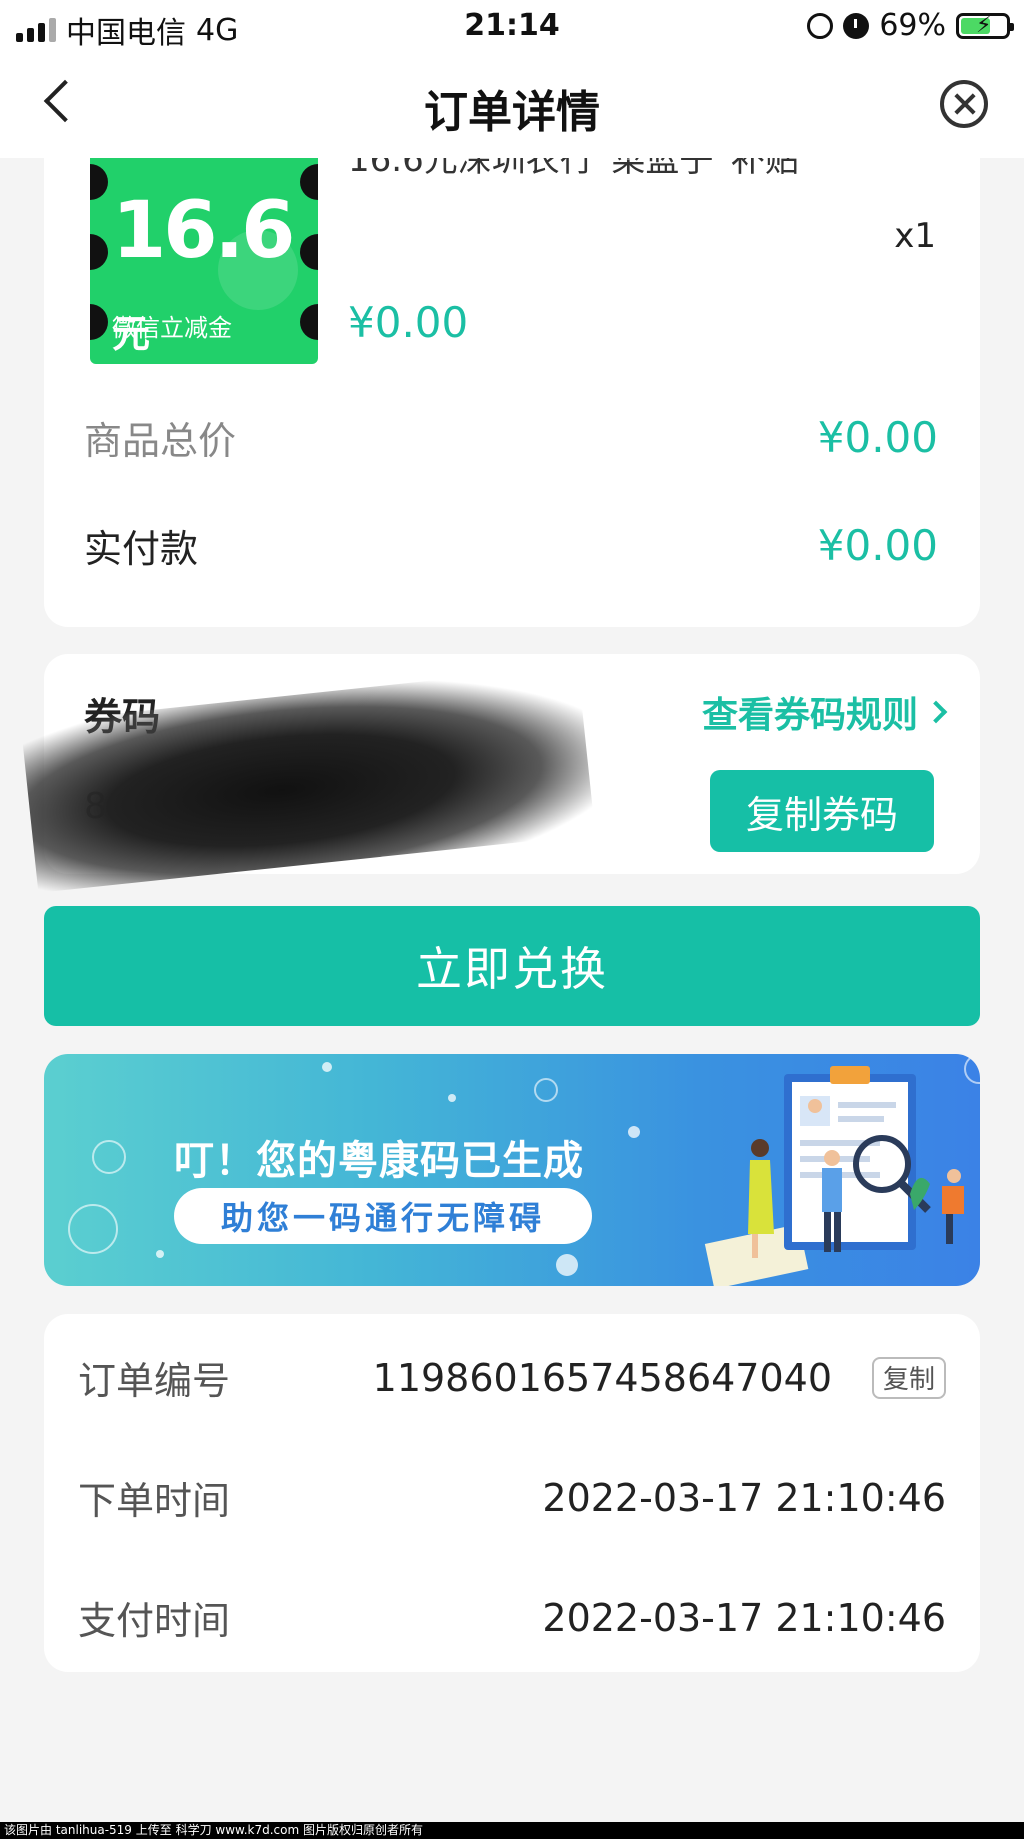 This screenshot has height=1839, width=1024. I want to click on voucher-rules-link: 查看券码规则, so click(824, 712).